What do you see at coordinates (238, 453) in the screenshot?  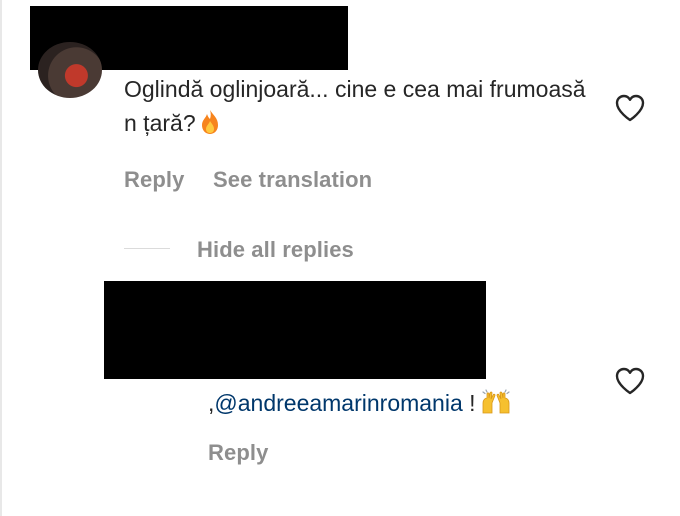 I see `reply-reply-button: Reply` at bounding box center [238, 453].